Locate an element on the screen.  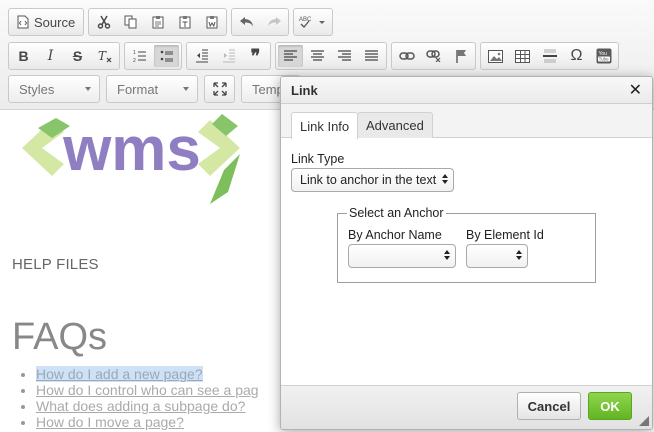
youtube-icon: You Tube is located at coordinates (604, 56).